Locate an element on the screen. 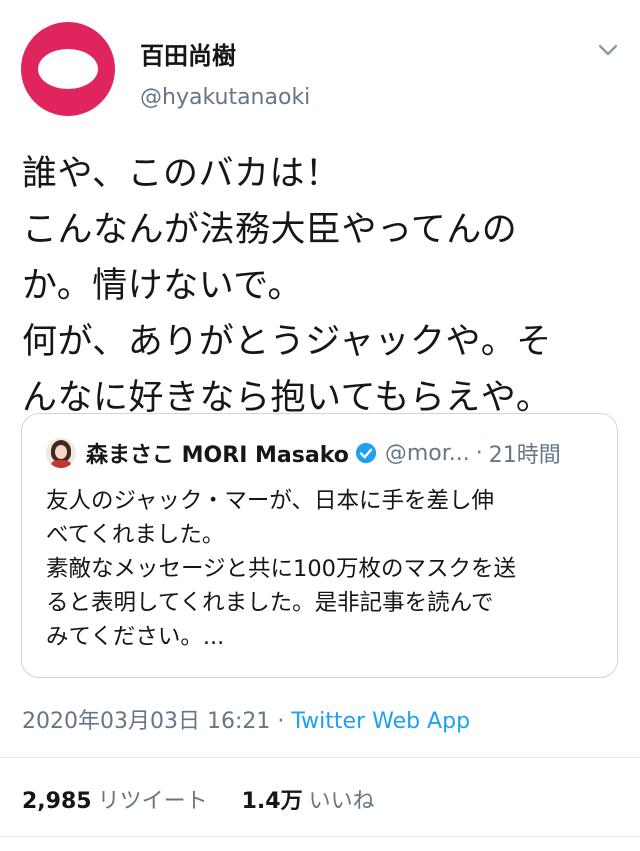 The width and height of the screenshot is (640, 851). verified-badge-icon is located at coordinates (365, 453).